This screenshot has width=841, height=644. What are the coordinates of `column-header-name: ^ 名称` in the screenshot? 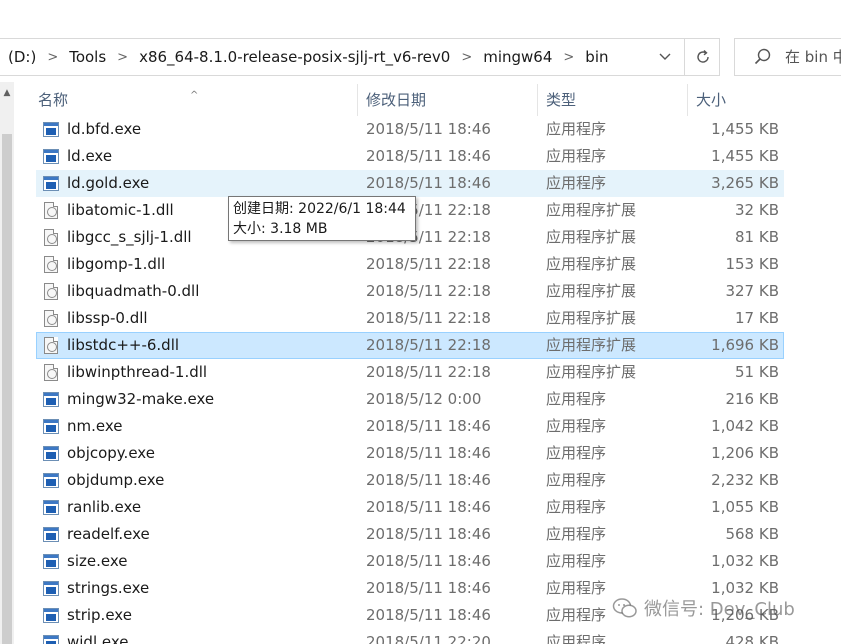 It's located at (194, 100).